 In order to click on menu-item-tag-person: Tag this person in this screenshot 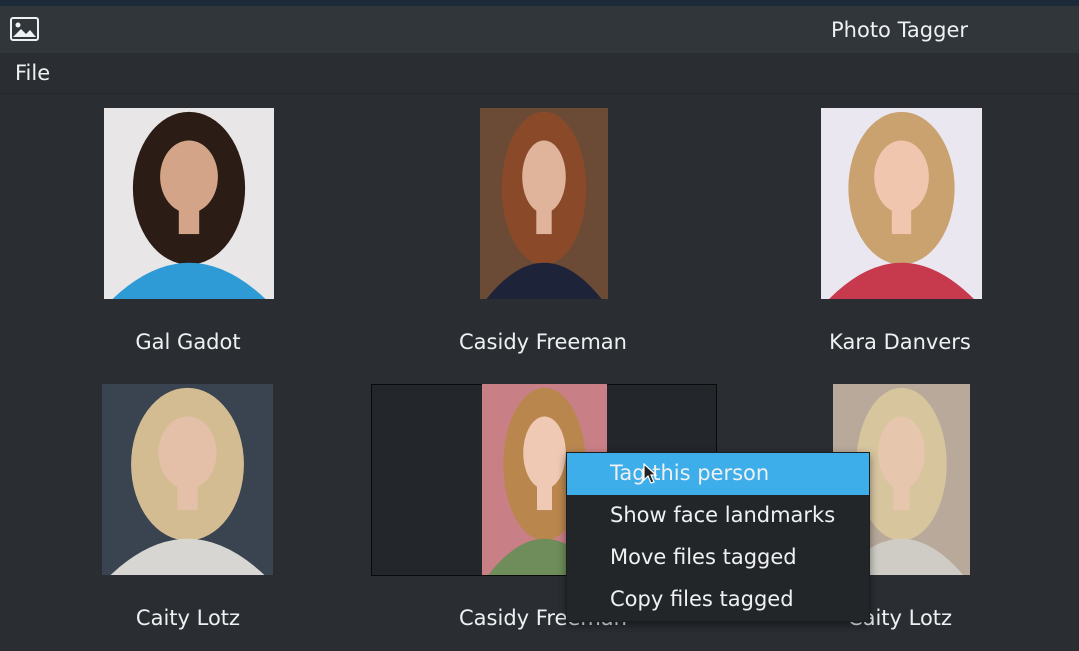, I will do `click(718, 474)`.